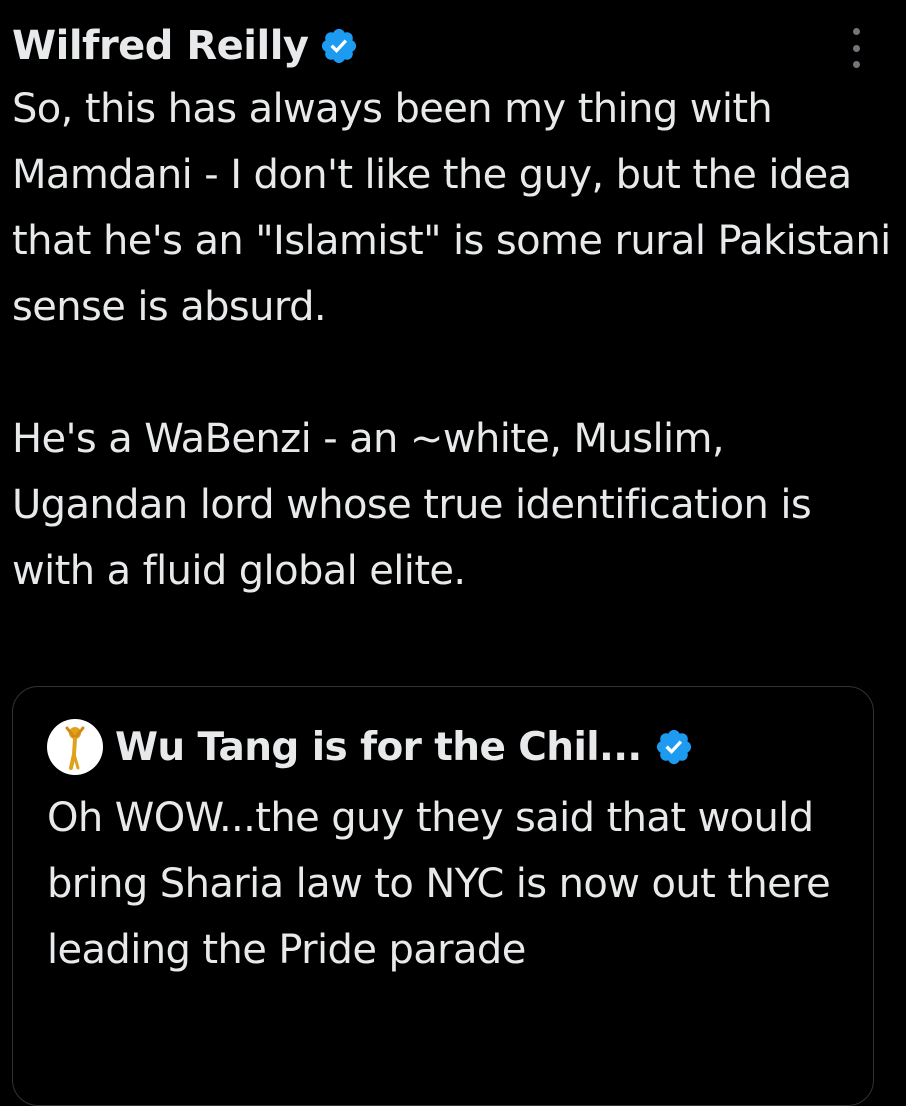  Describe the element at coordinates (75, 747) in the screenshot. I see `golden-figure-avatar-icon` at that location.